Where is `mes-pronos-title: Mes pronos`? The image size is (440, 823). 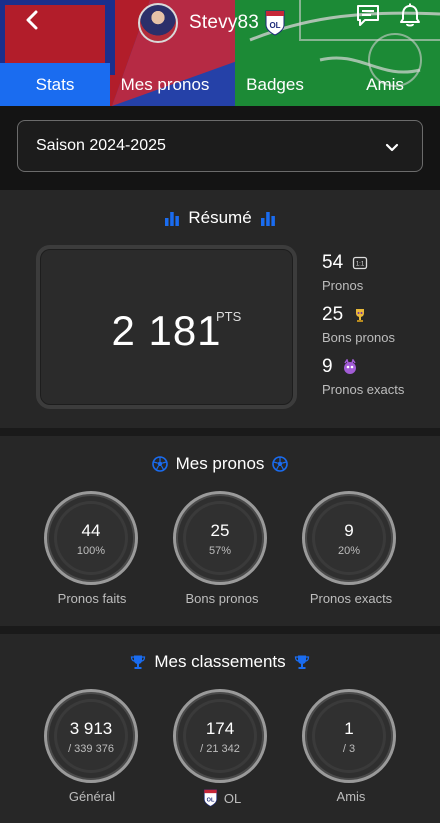 mes-pronos-title: Mes pronos is located at coordinates (220, 463).